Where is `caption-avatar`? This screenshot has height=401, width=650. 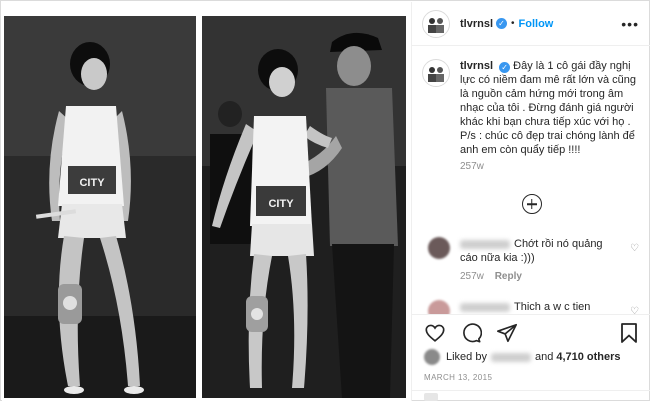
caption-avatar is located at coordinates (436, 73).